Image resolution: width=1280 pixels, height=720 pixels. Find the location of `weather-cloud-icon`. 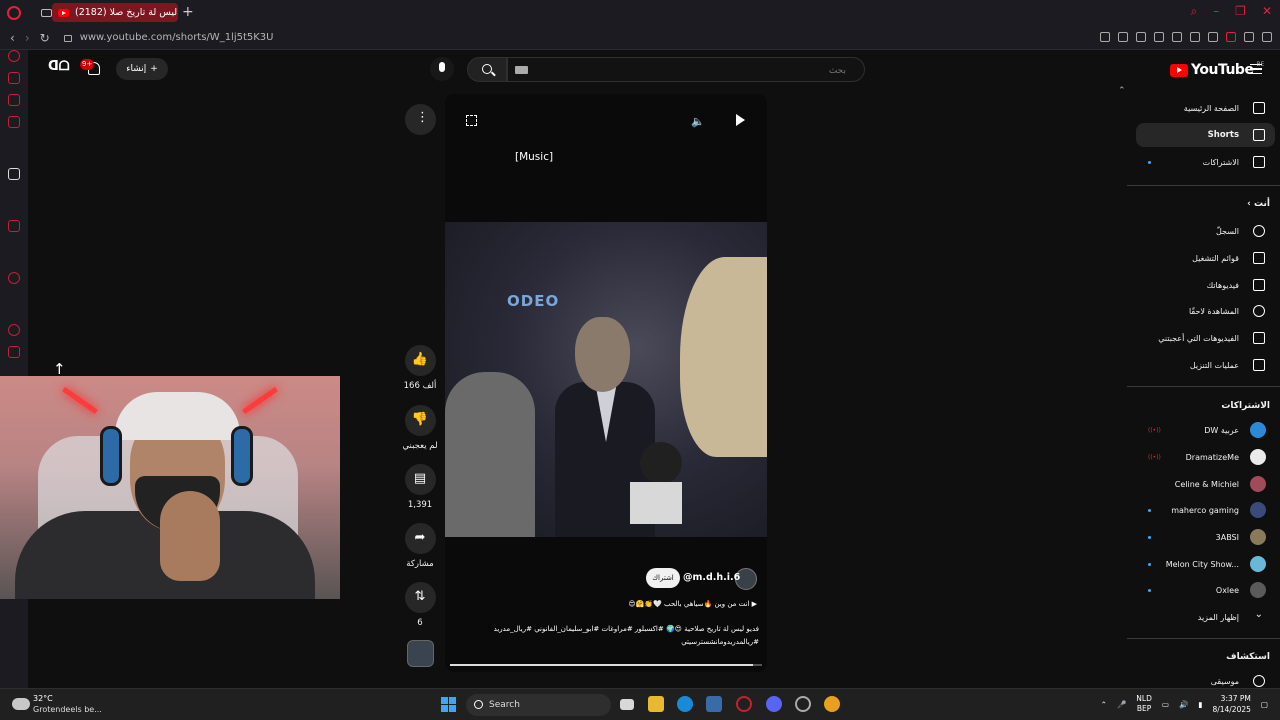

weather-cloud-icon is located at coordinates (21, 704).